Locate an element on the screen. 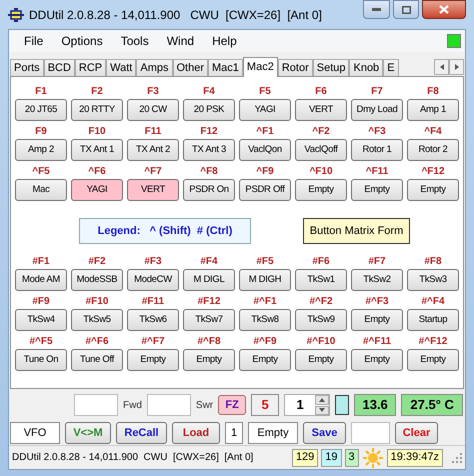 This screenshot has height=476, width=474. macro-button: 20 RTTY is located at coordinates (97, 110).